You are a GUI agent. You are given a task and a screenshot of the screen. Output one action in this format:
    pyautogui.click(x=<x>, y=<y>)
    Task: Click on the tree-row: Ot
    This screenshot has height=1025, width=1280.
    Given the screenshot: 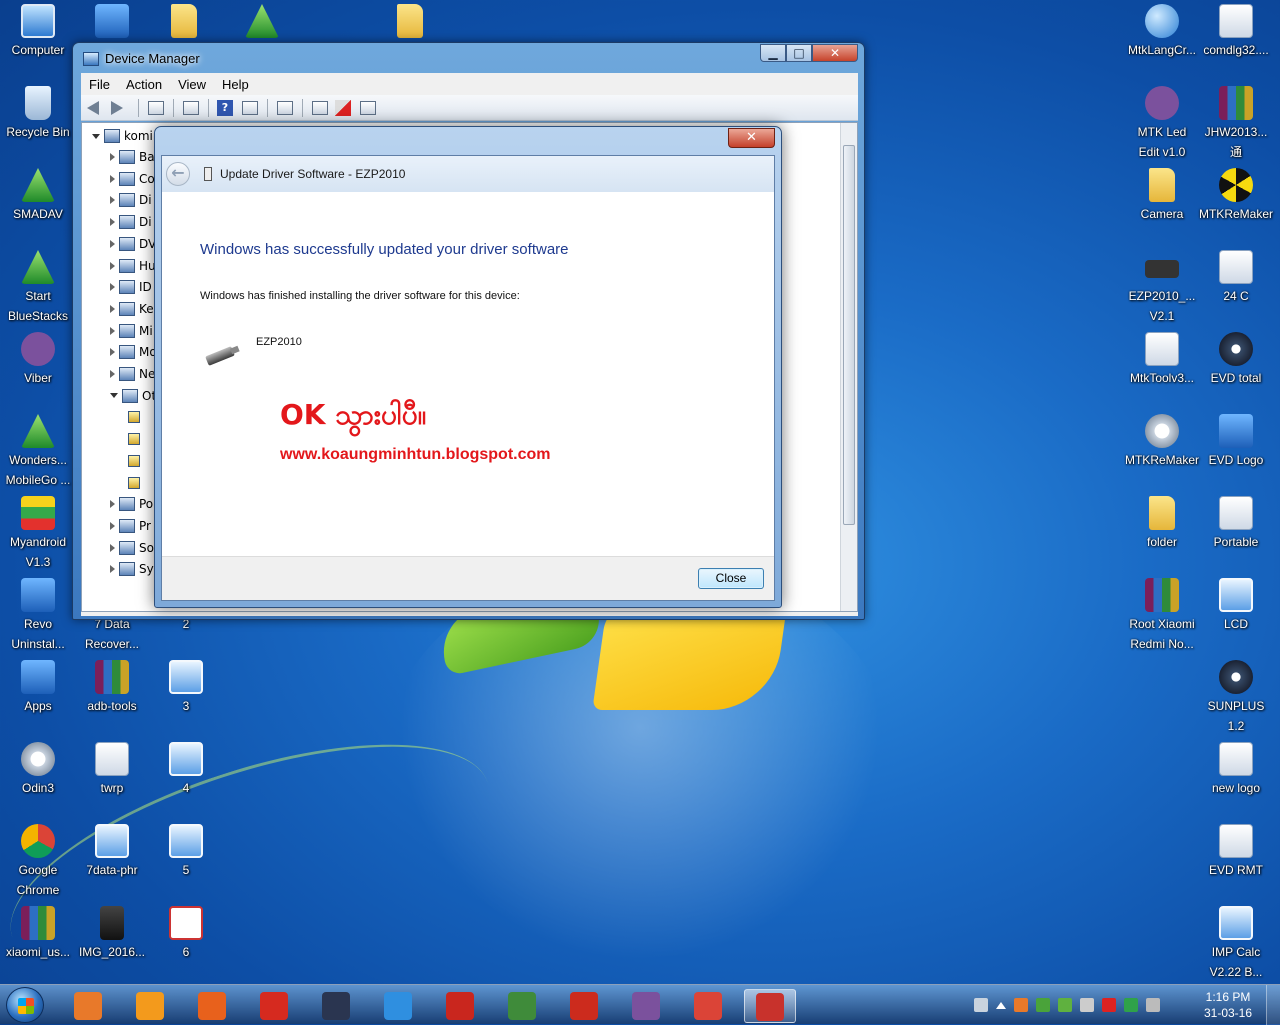 What is the action you would take?
    pyautogui.click(x=133, y=396)
    